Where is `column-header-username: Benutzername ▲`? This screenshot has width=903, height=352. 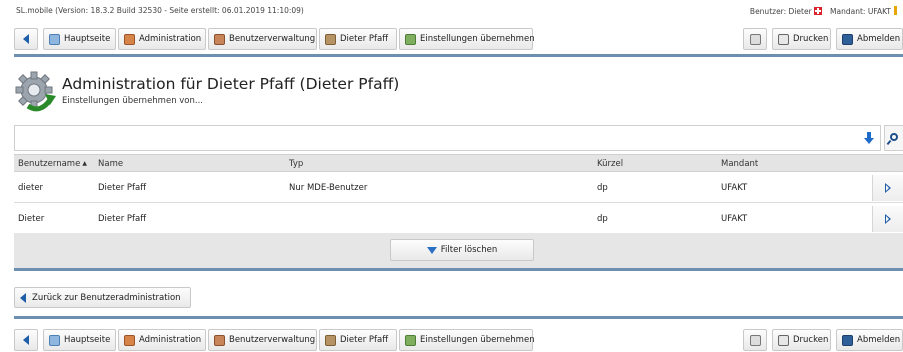
column-header-username: Benutzername ▲ is located at coordinates (52, 164).